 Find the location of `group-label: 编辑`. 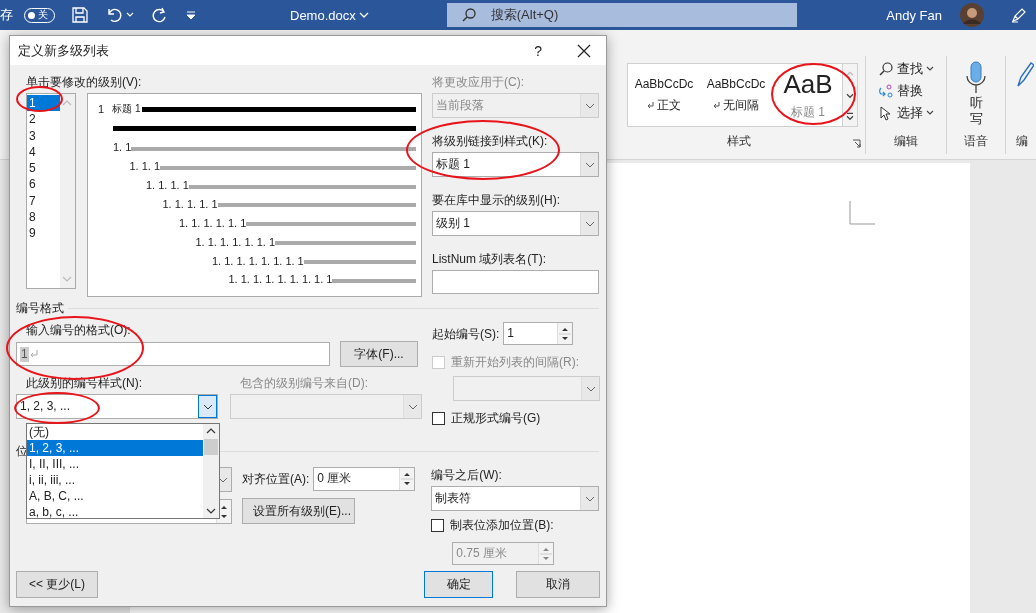

group-label: 编辑 is located at coordinates (906, 141).